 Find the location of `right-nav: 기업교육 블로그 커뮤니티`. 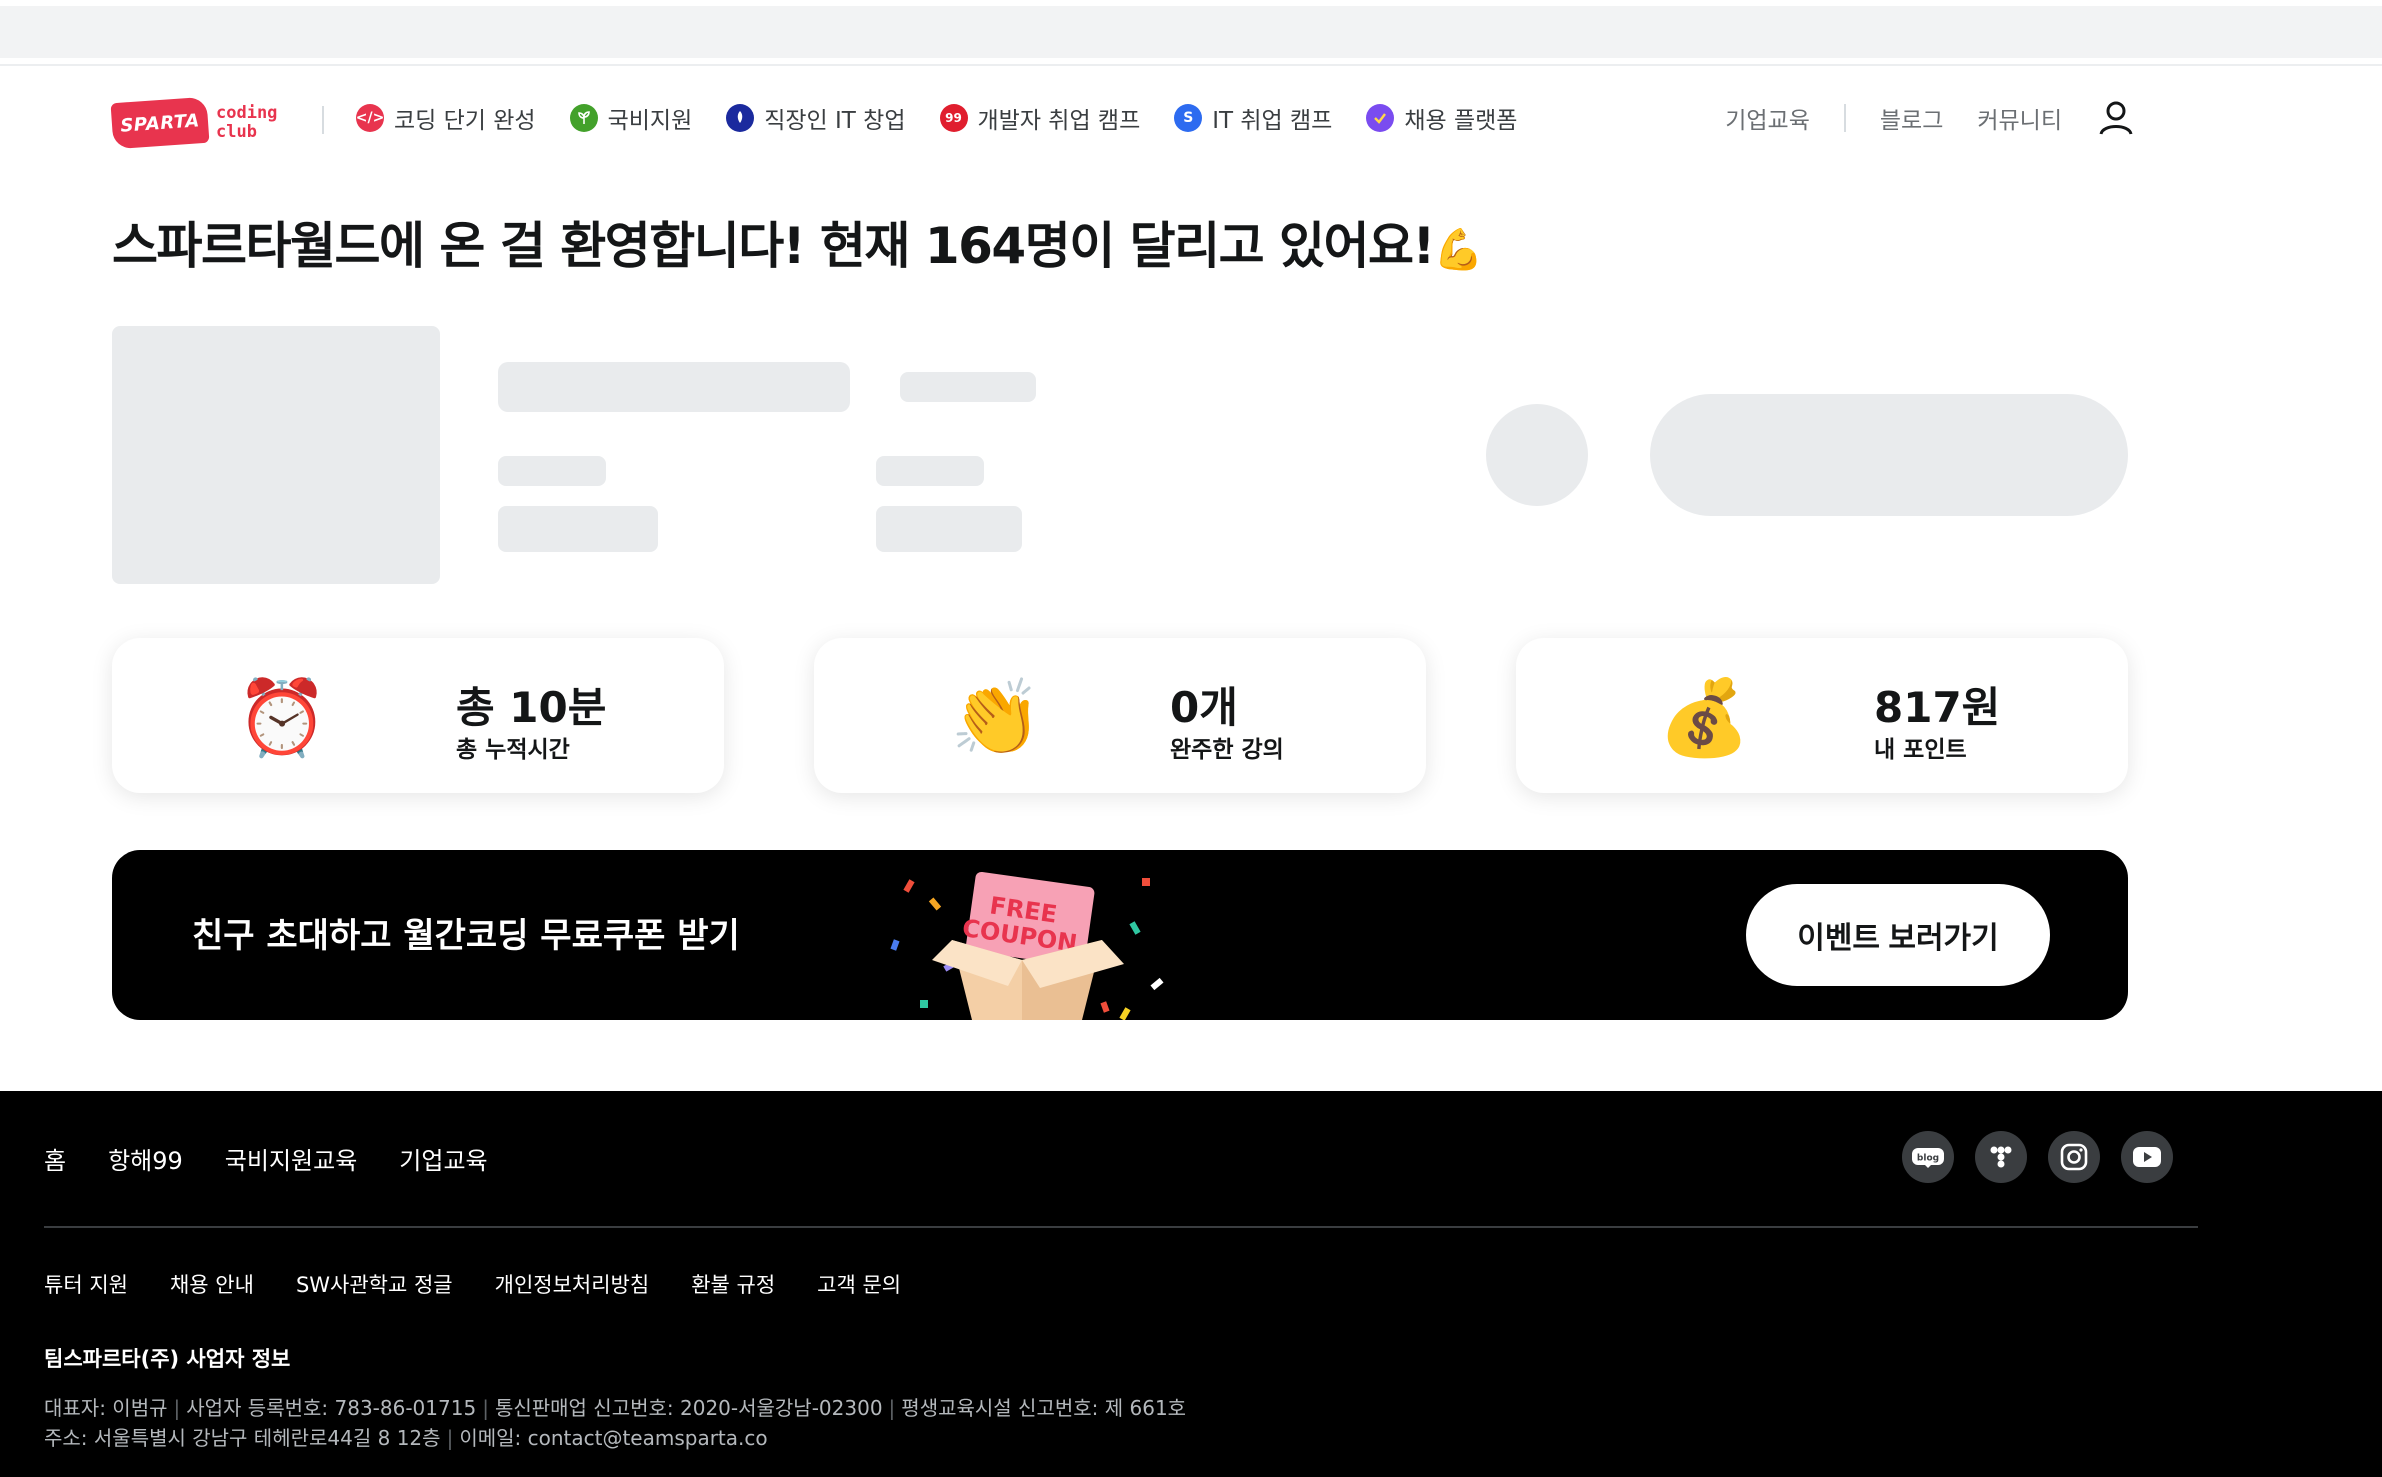

right-nav: 기업교육 블로그 커뮤니티 is located at coordinates (1930, 118).